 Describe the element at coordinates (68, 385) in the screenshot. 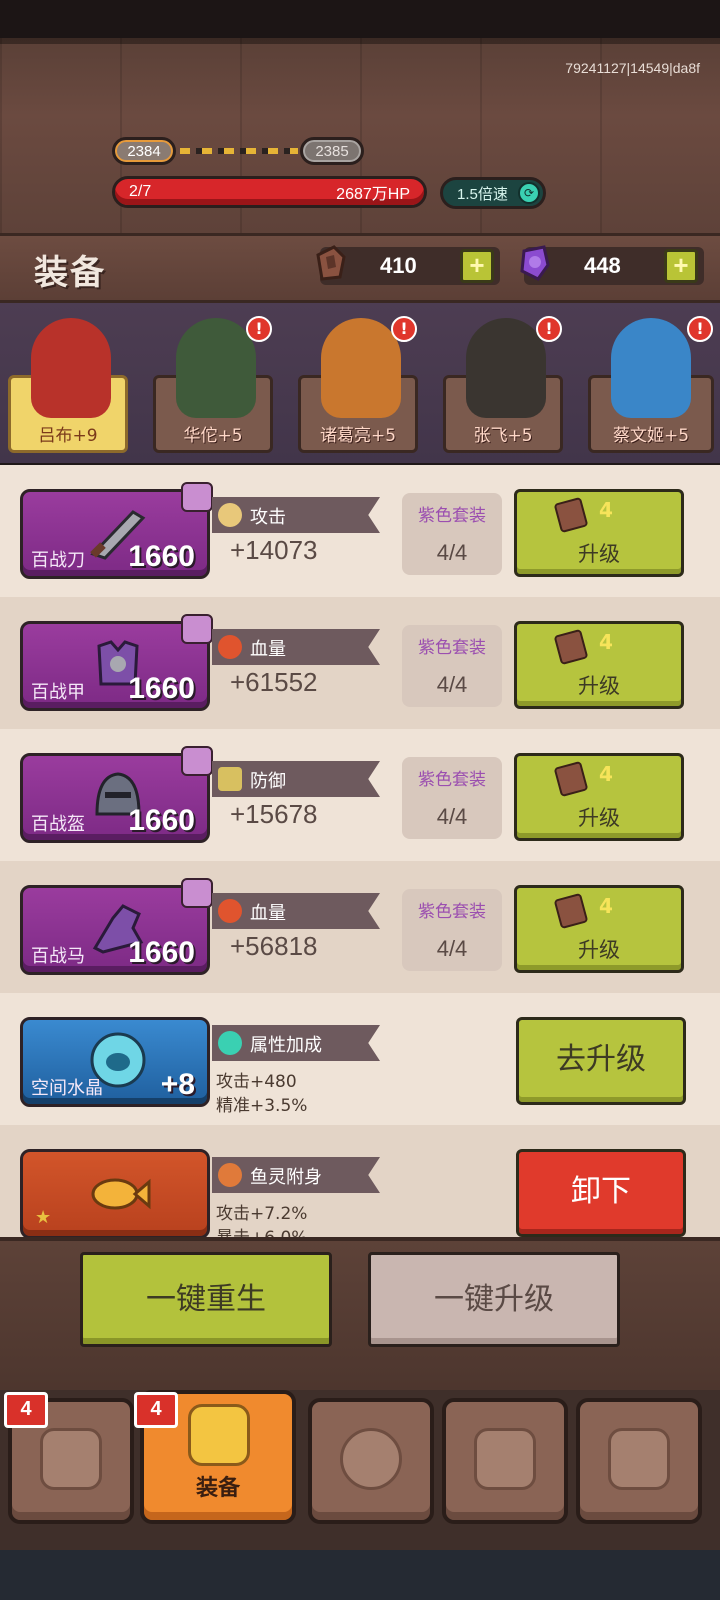

I see `hero-slot-lvbu: 吕布+9` at that location.